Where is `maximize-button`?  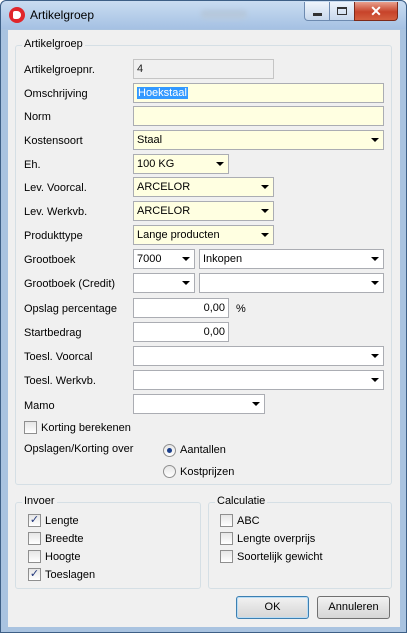 maximize-button is located at coordinates (342, 11).